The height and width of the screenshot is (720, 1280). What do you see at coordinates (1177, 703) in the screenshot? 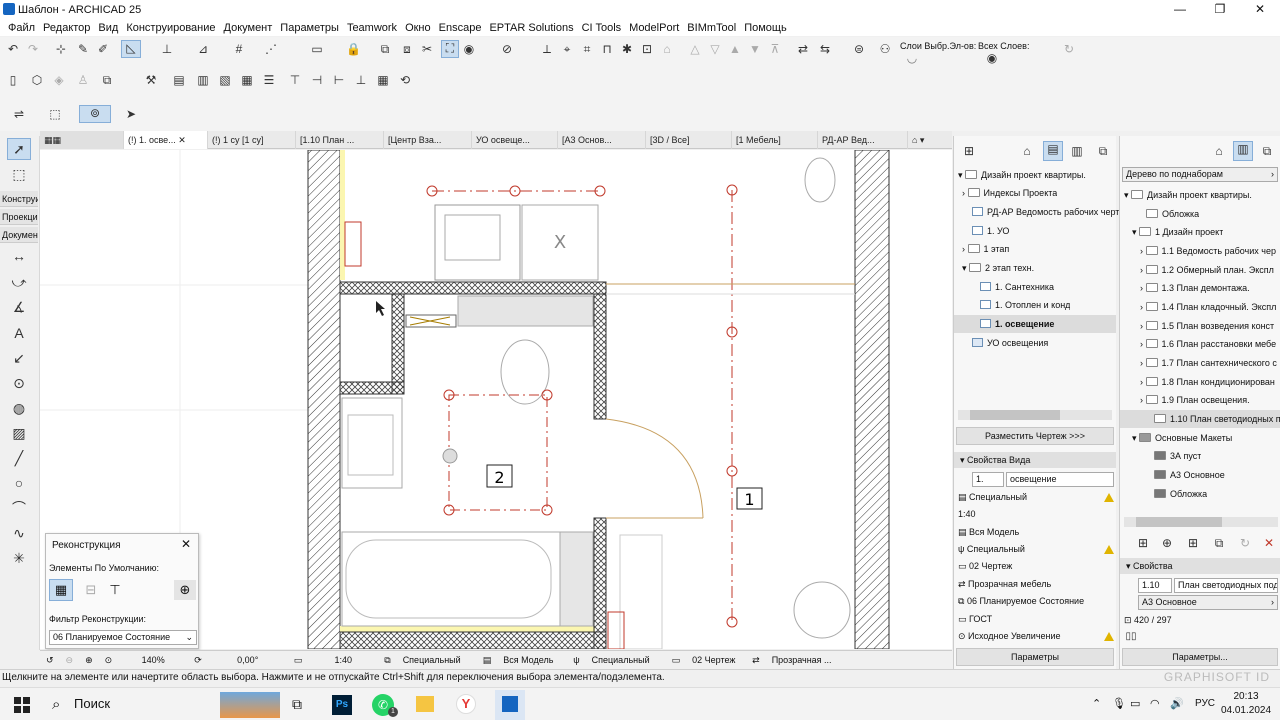
I see `volume-icon: 🔊` at bounding box center [1177, 703].